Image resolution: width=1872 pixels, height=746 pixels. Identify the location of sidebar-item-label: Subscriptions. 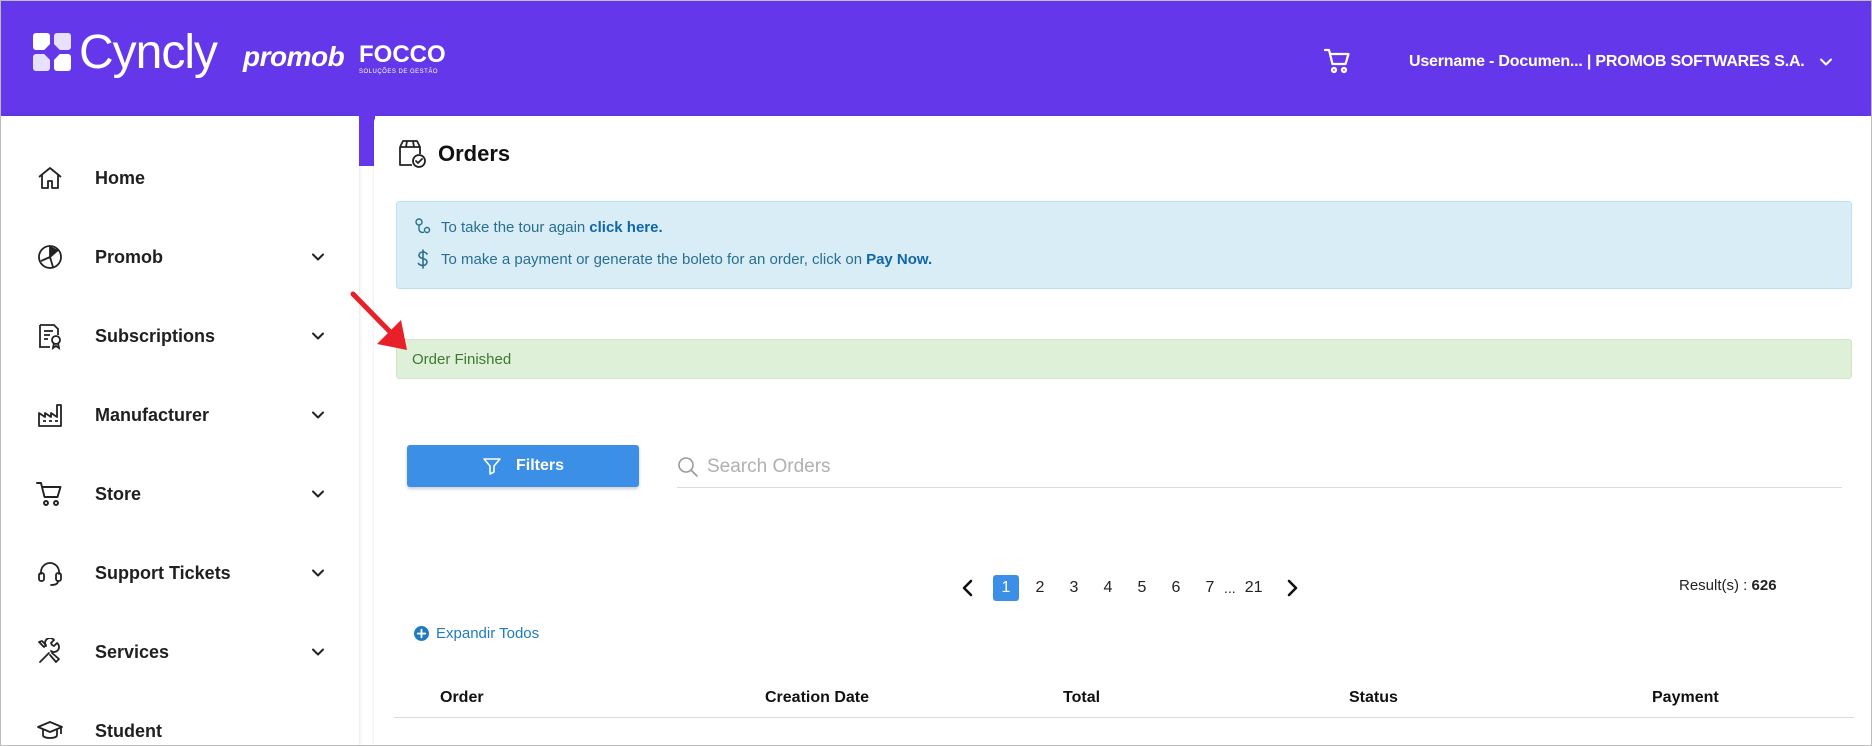
(155, 335).